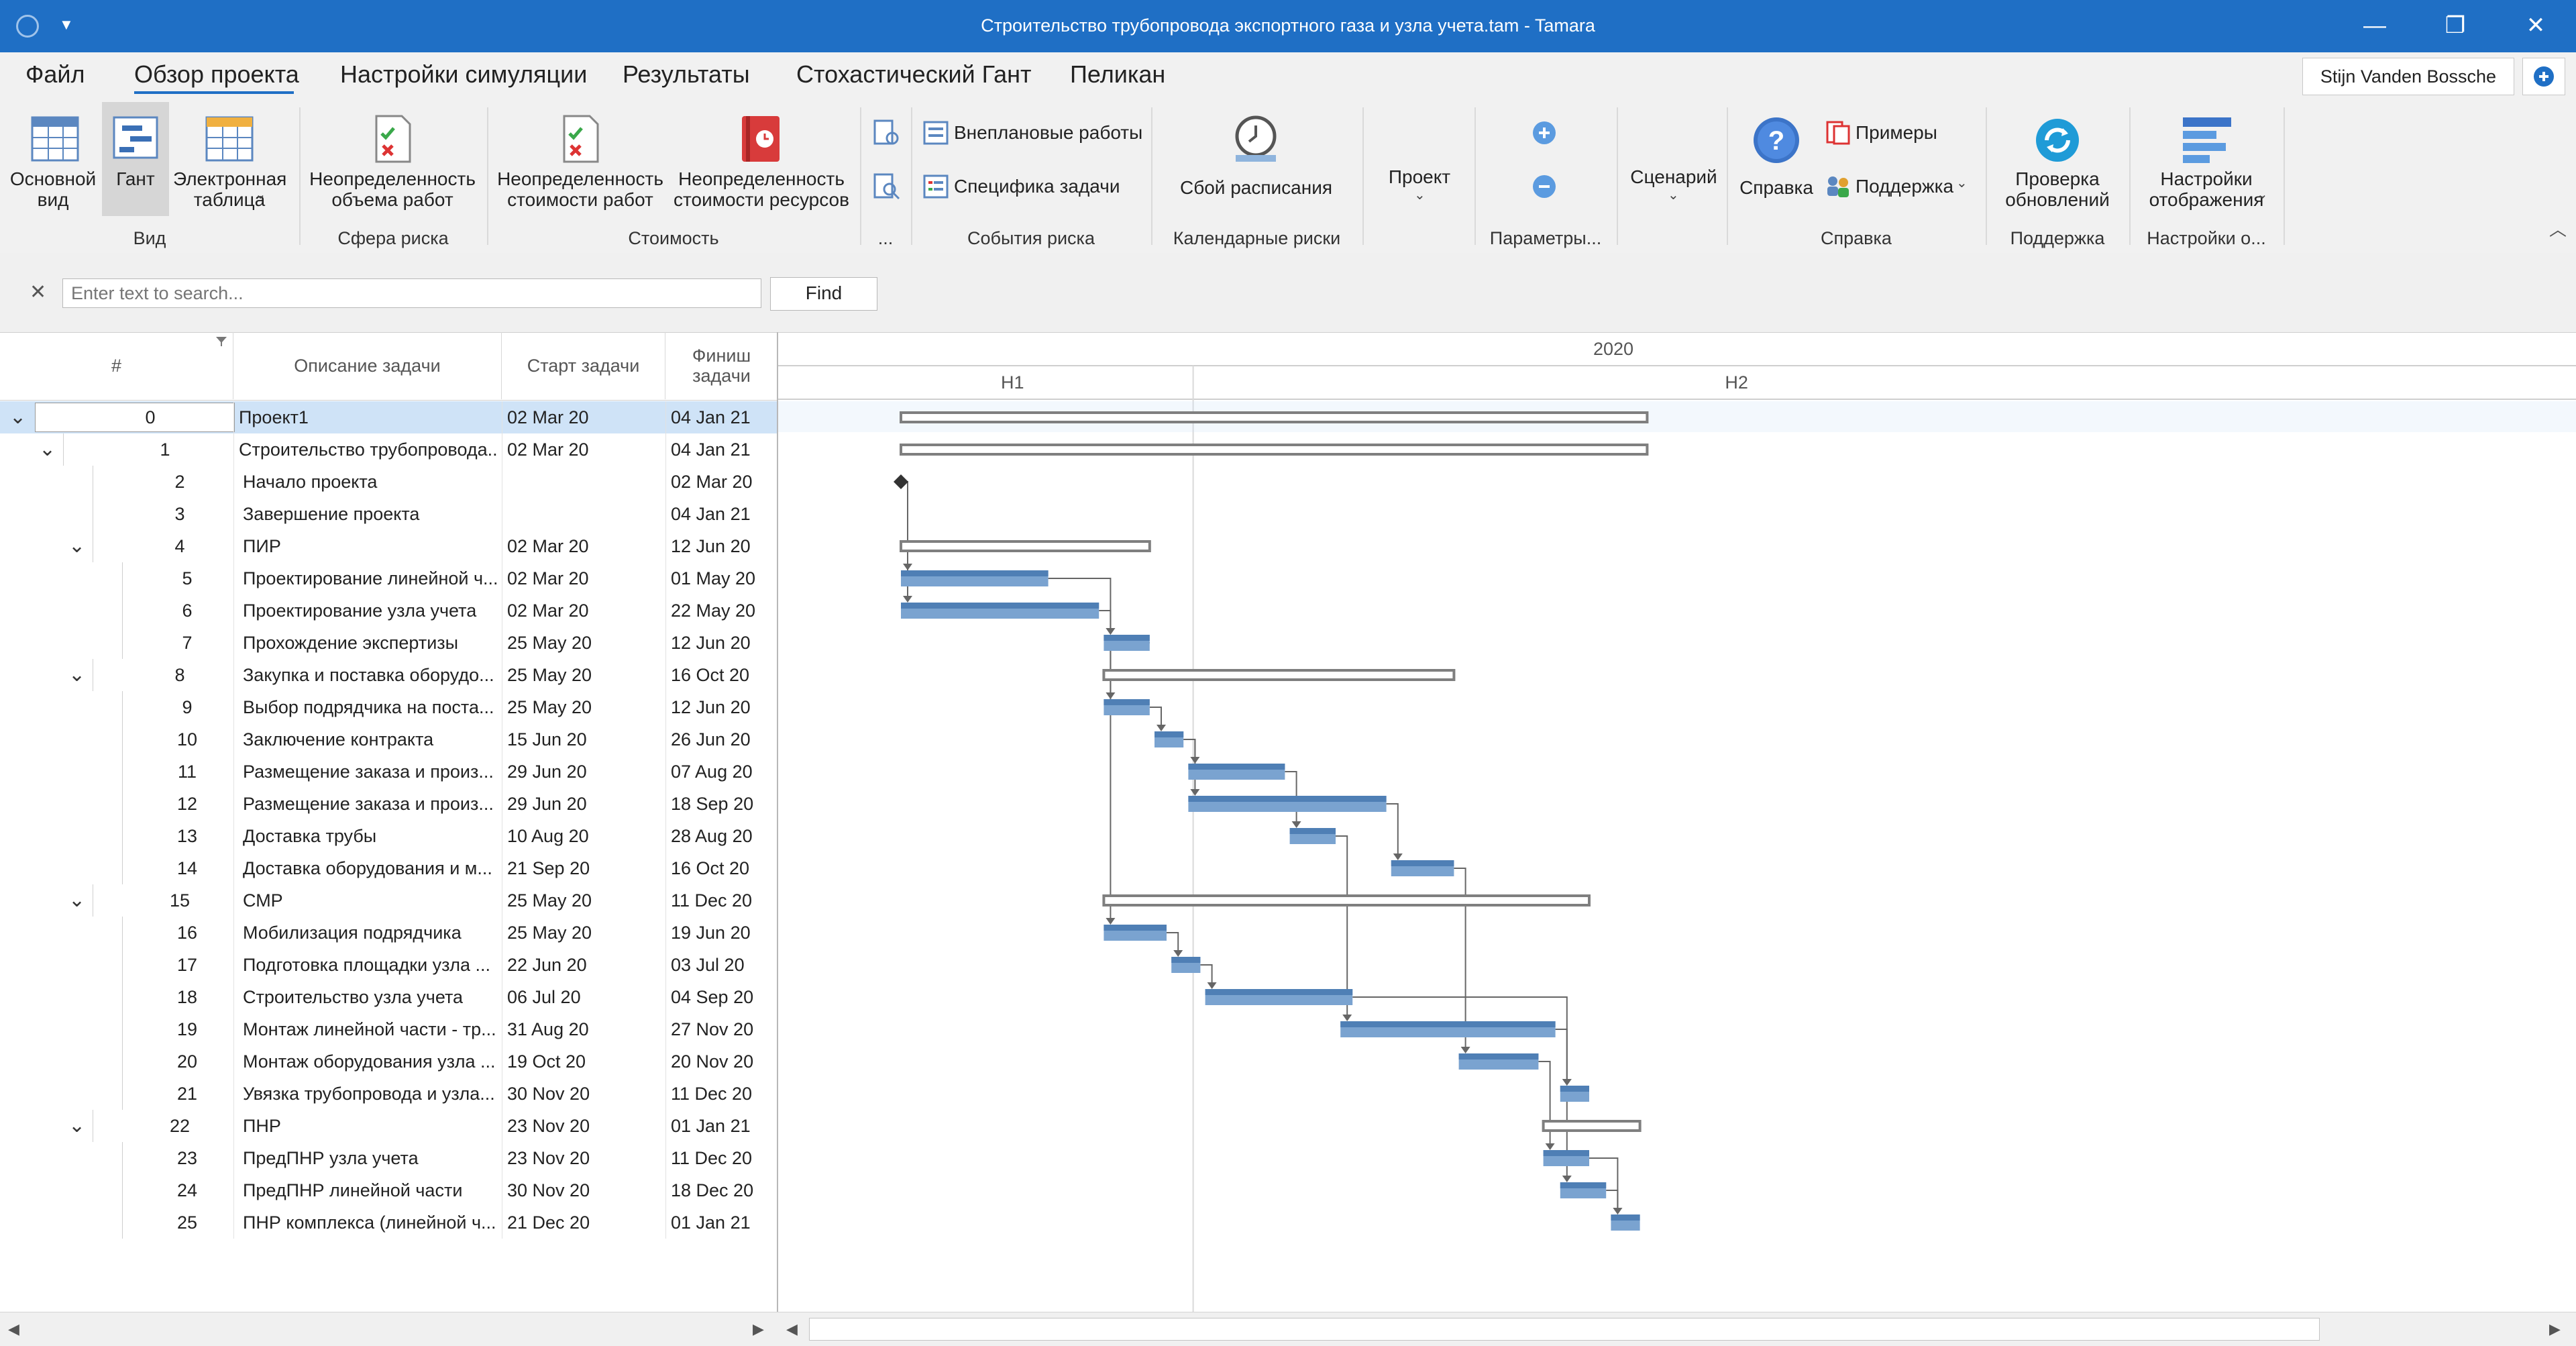 The width and height of the screenshot is (2576, 1346). I want to click on task-finish: 18 Dec 20, so click(712, 1190).